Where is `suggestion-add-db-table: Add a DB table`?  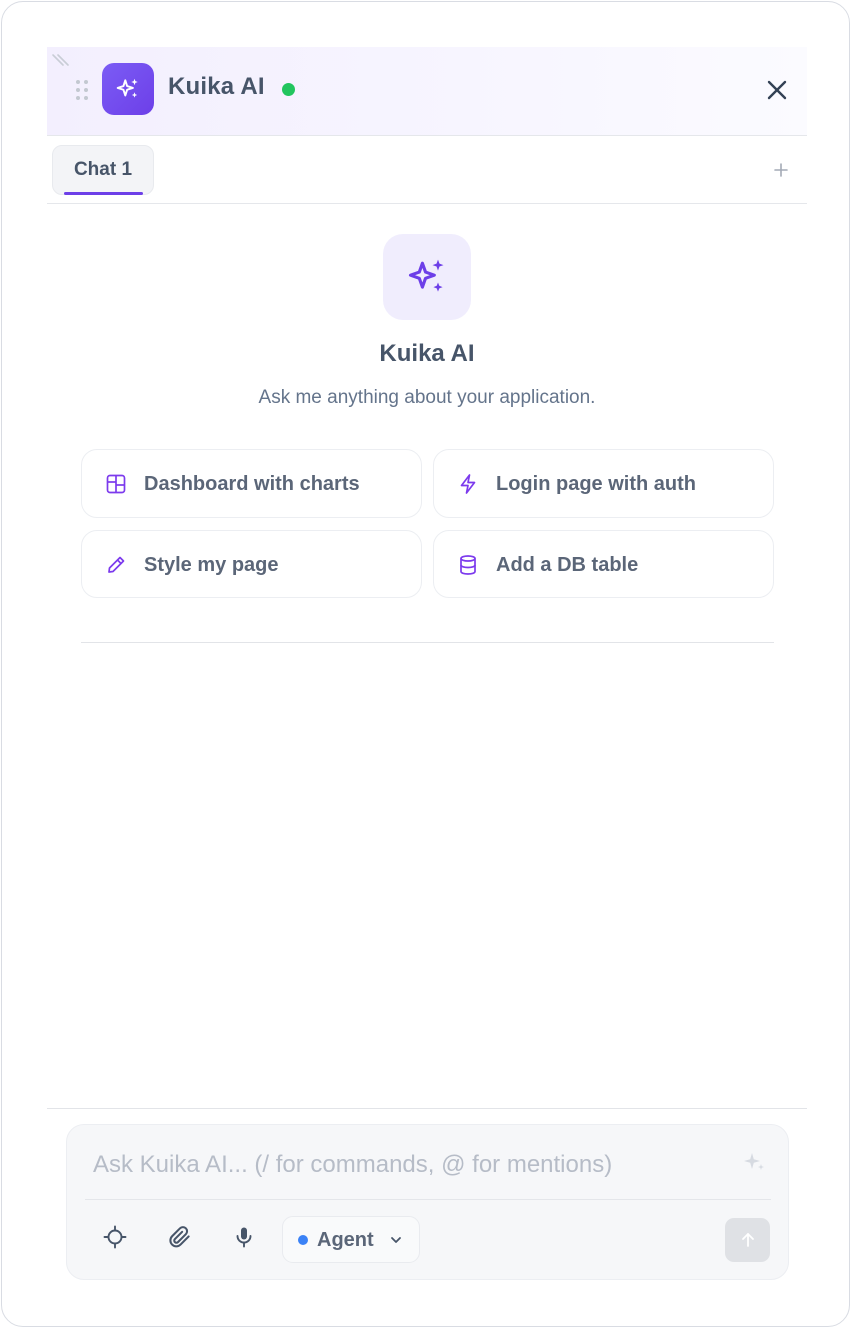
suggestion-add-db-table: Add a DB table is located at coordinates (603, 564).